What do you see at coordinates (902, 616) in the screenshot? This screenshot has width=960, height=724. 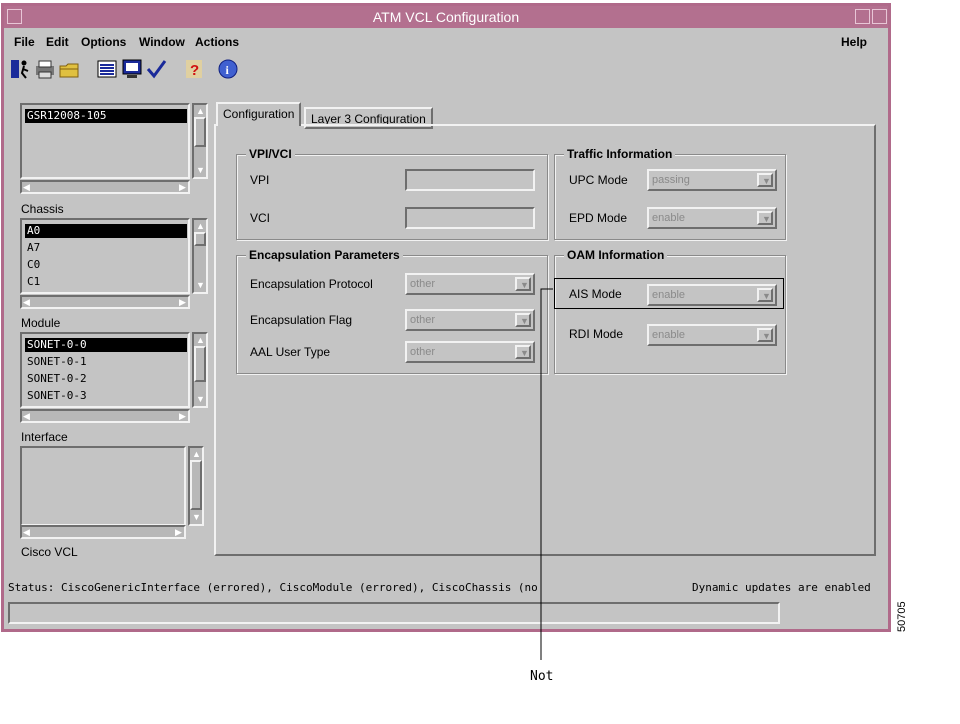 I see `figure-id: 50705` at bounding box center [902, 616].